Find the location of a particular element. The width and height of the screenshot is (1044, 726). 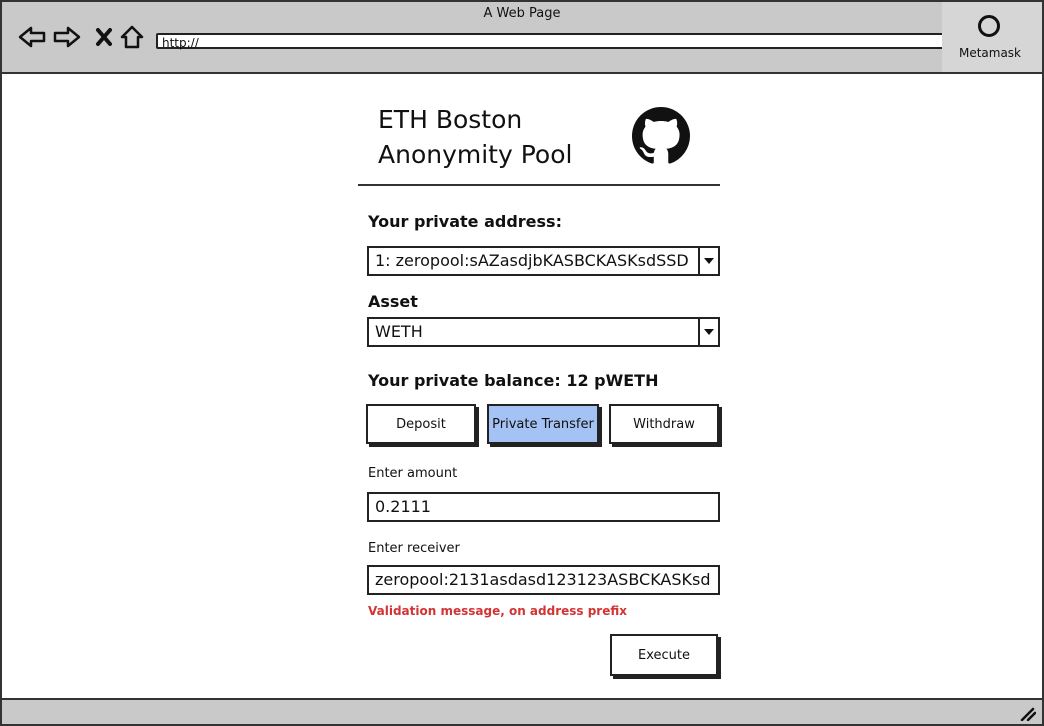

resize-grip-icon is located at coordinates (1028, 715).